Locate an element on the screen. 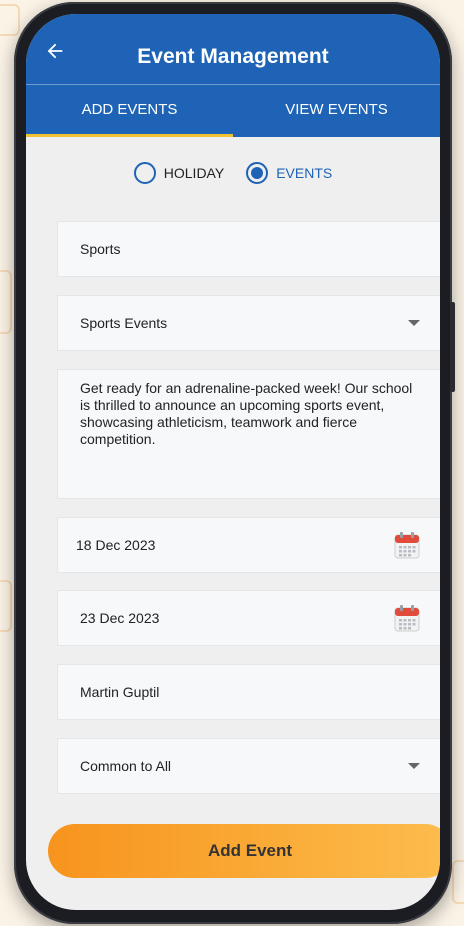 This screenshot has height=926, width=464. radio-selected-icon is located at coordinates (257, 173).